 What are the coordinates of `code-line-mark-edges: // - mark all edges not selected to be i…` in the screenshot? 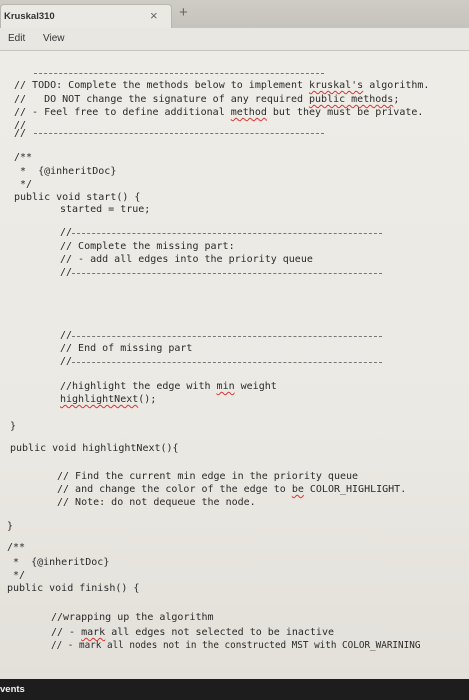 It's located at (192, 633).